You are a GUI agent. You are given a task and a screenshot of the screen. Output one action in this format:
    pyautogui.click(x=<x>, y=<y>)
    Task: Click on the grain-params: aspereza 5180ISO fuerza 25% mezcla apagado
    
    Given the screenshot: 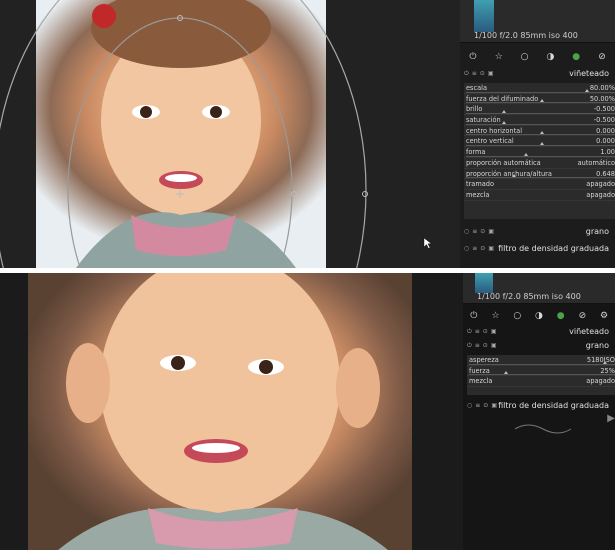 What is the action you would take?
    pyautogui.click(x=541, y=375)
    